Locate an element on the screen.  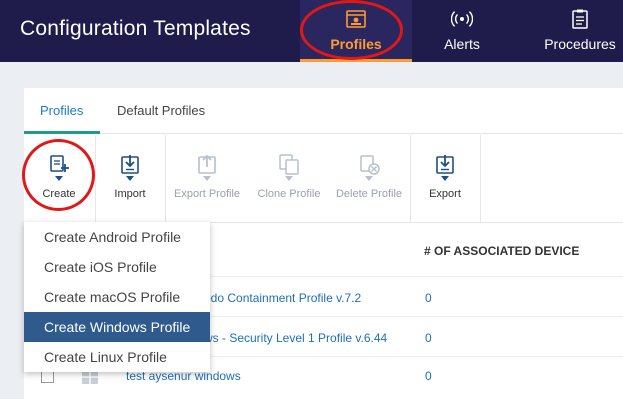
nav-procedures-label: Procedures is located at coordinates (580, 44).